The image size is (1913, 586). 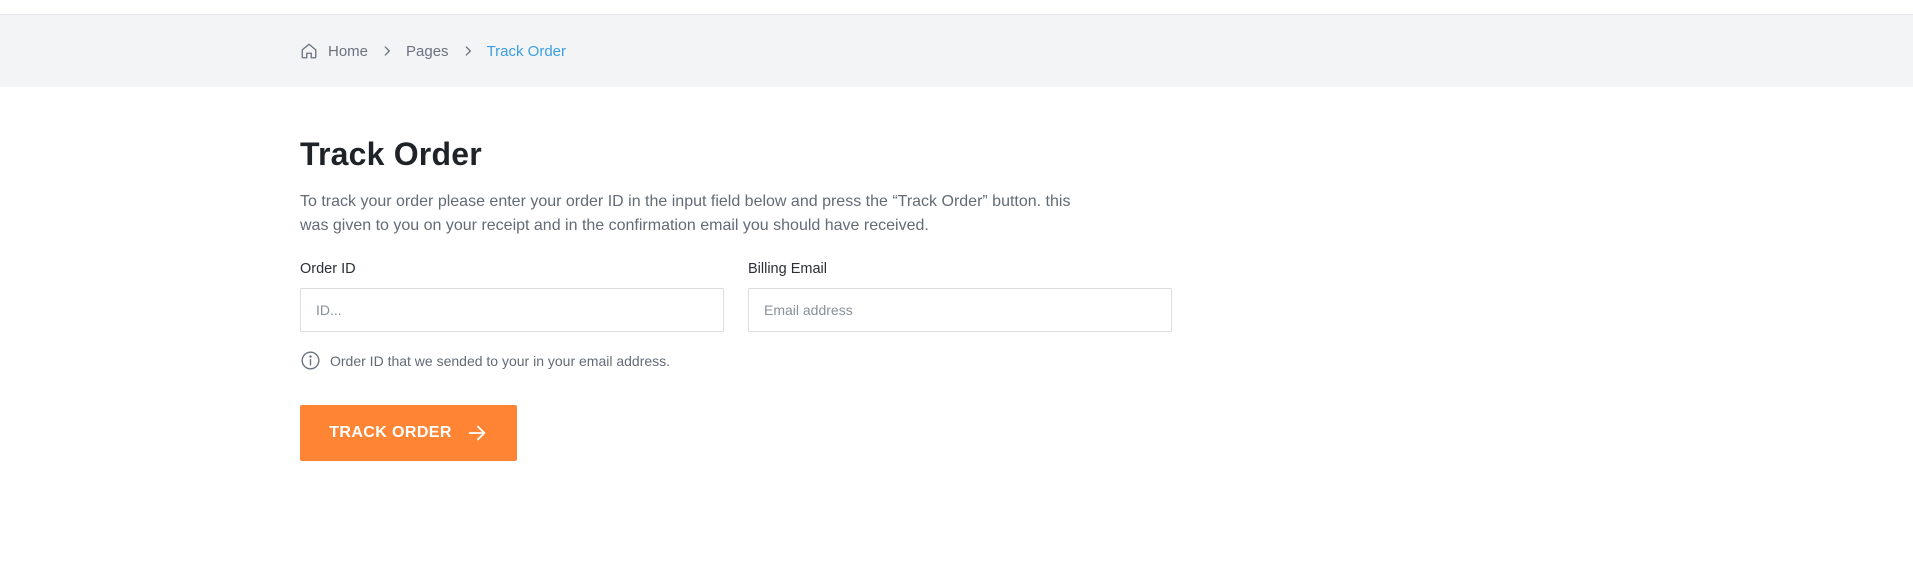 What do you see at coordinates (390, 432) in the screenshot?
I see `track-order-button-label: TRACK ORDER` at bounding box center [390, 432].